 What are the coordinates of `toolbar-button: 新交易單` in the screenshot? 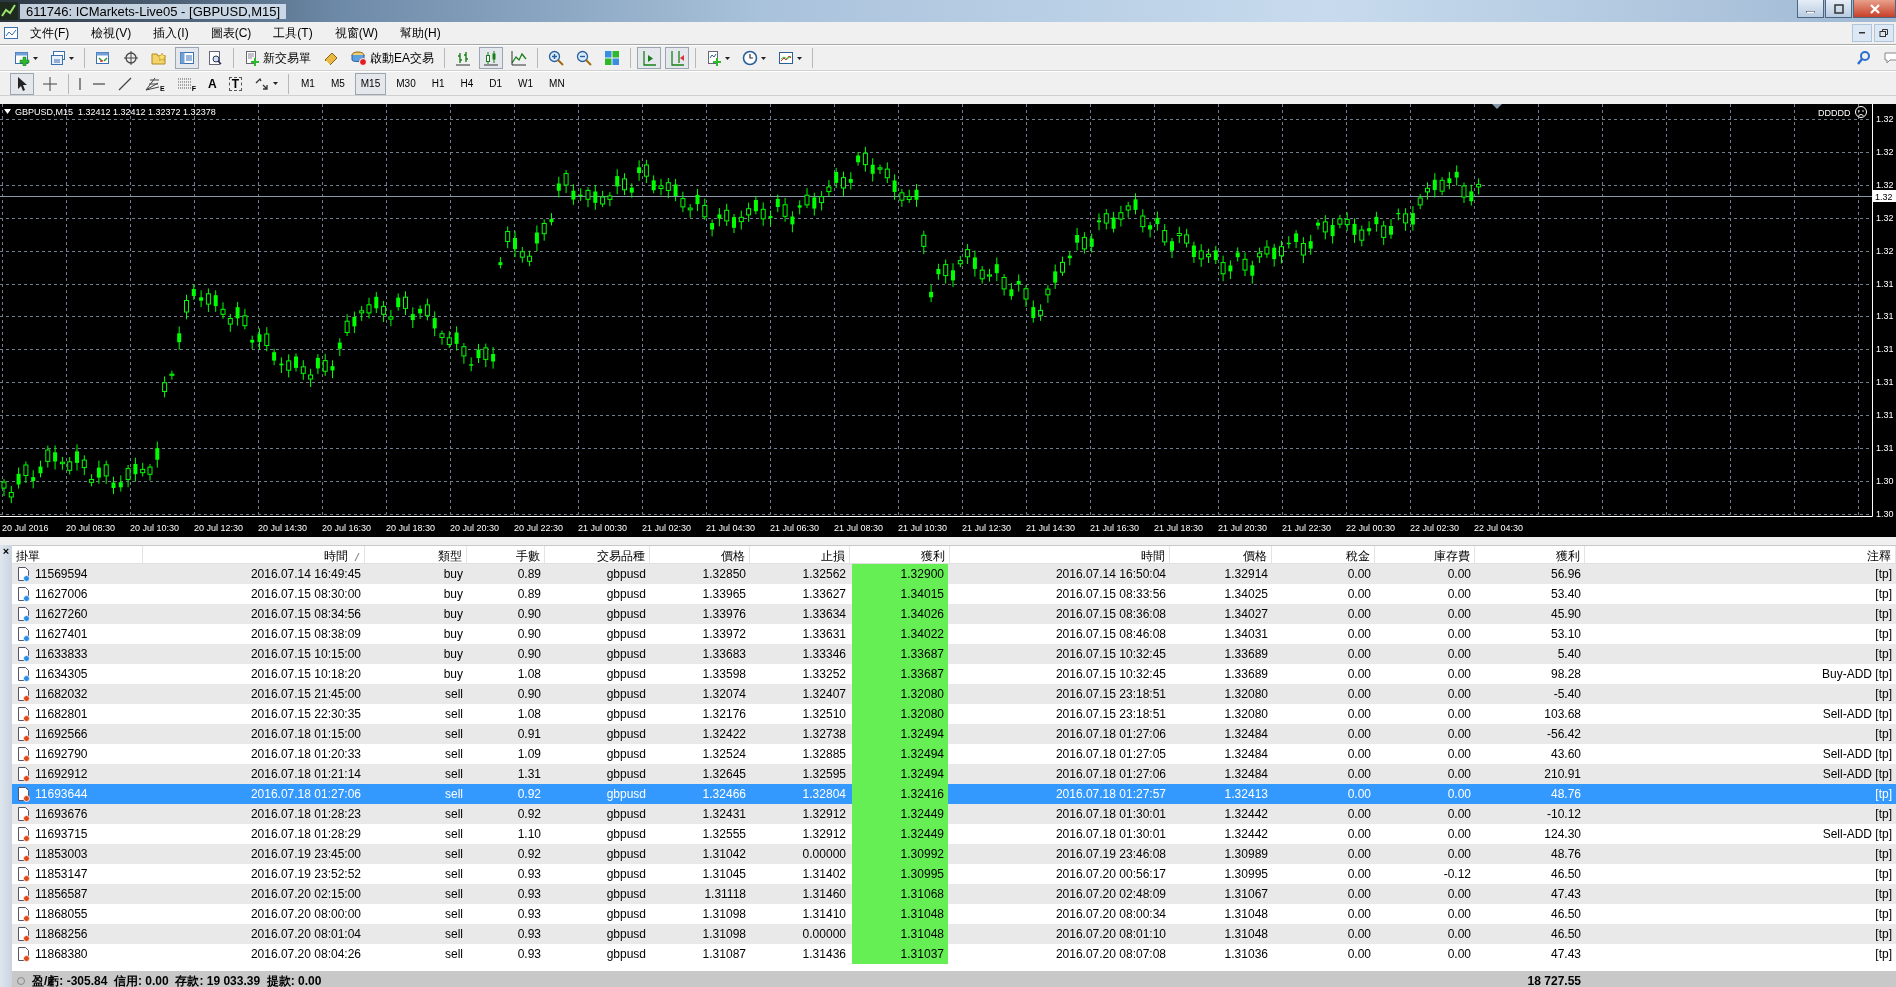 It's located at (277, 58).